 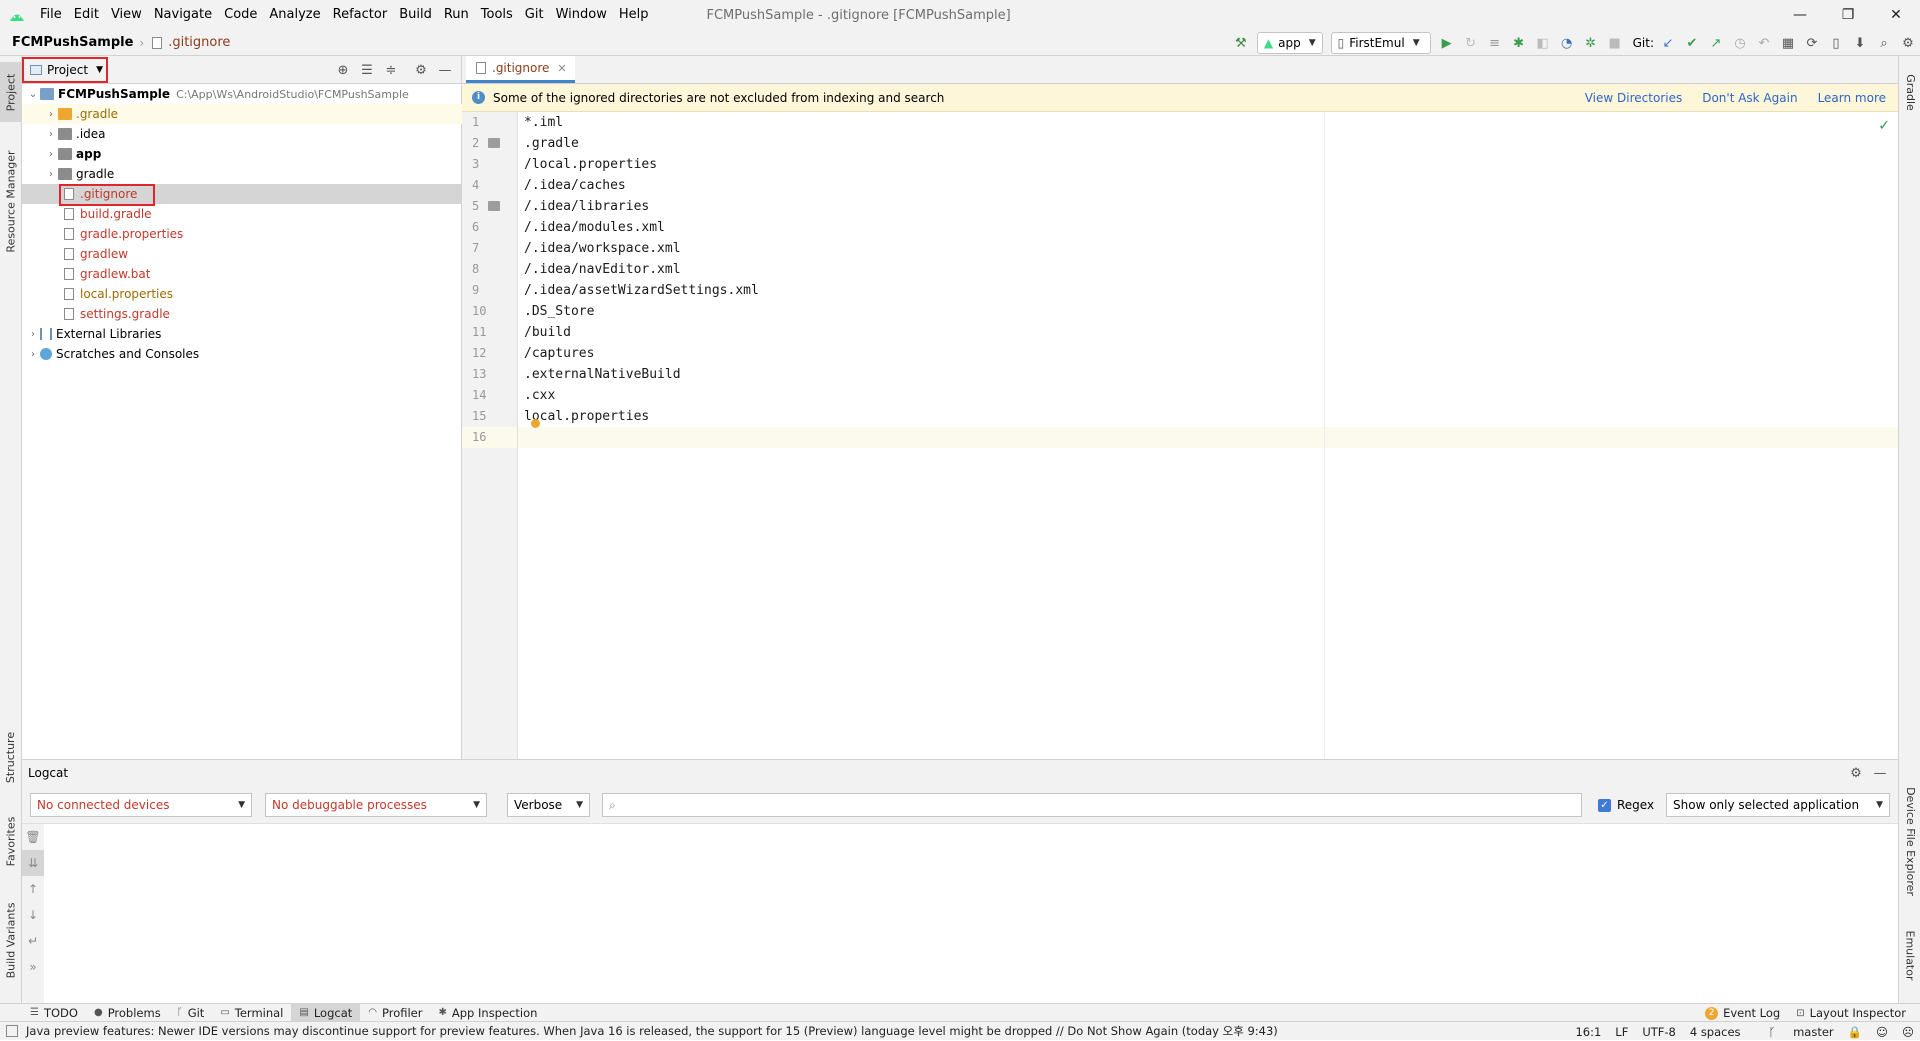 What do you see at coordinates (1659, 1032) in the screenshot?
I see `file-encoding: UTF-8` at bounding box center [1659, 1032].